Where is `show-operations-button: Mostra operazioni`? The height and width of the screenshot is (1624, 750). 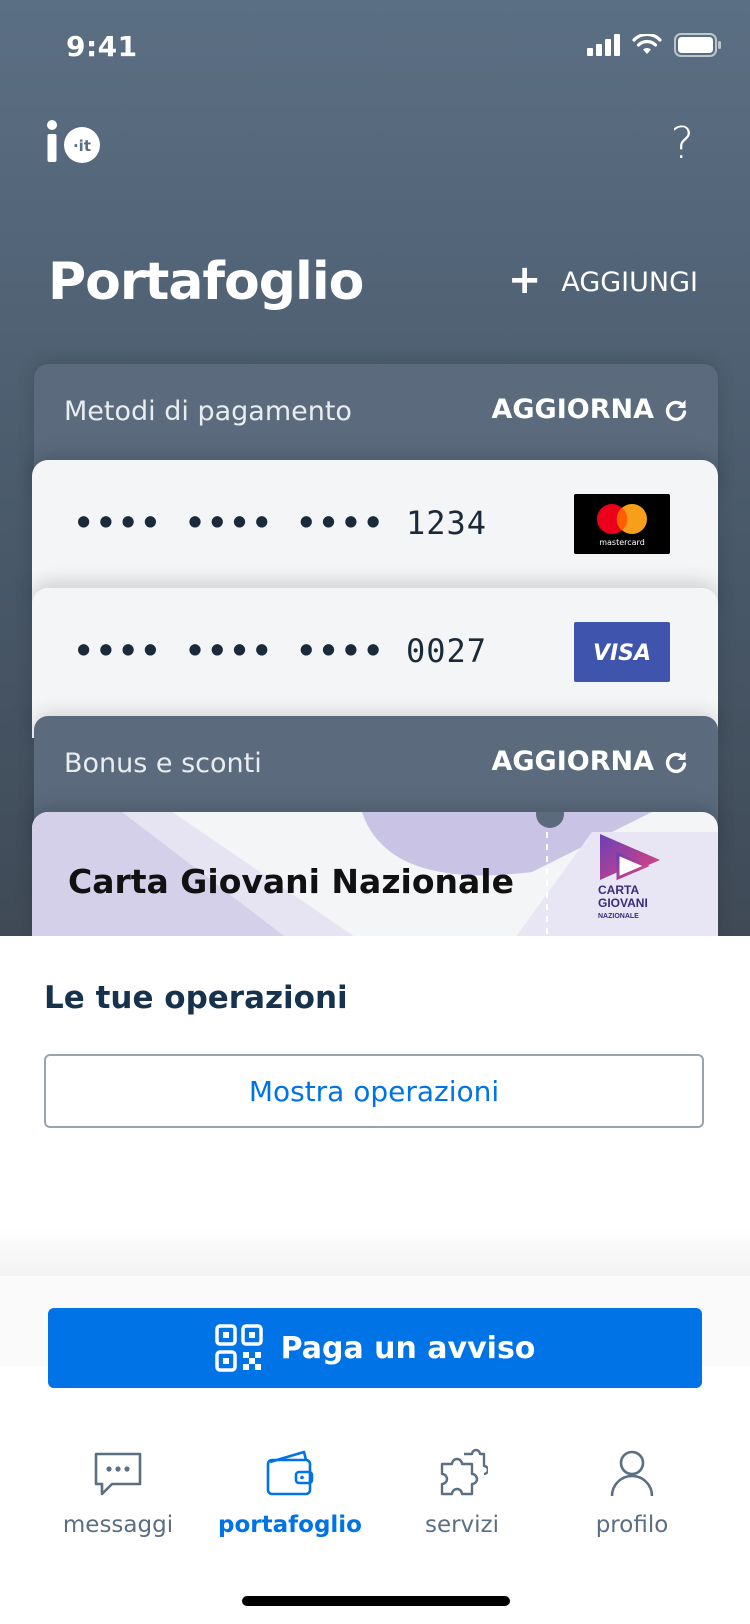
show-operations-button: Mostra operazioni is located at coordinates (374, 1091).